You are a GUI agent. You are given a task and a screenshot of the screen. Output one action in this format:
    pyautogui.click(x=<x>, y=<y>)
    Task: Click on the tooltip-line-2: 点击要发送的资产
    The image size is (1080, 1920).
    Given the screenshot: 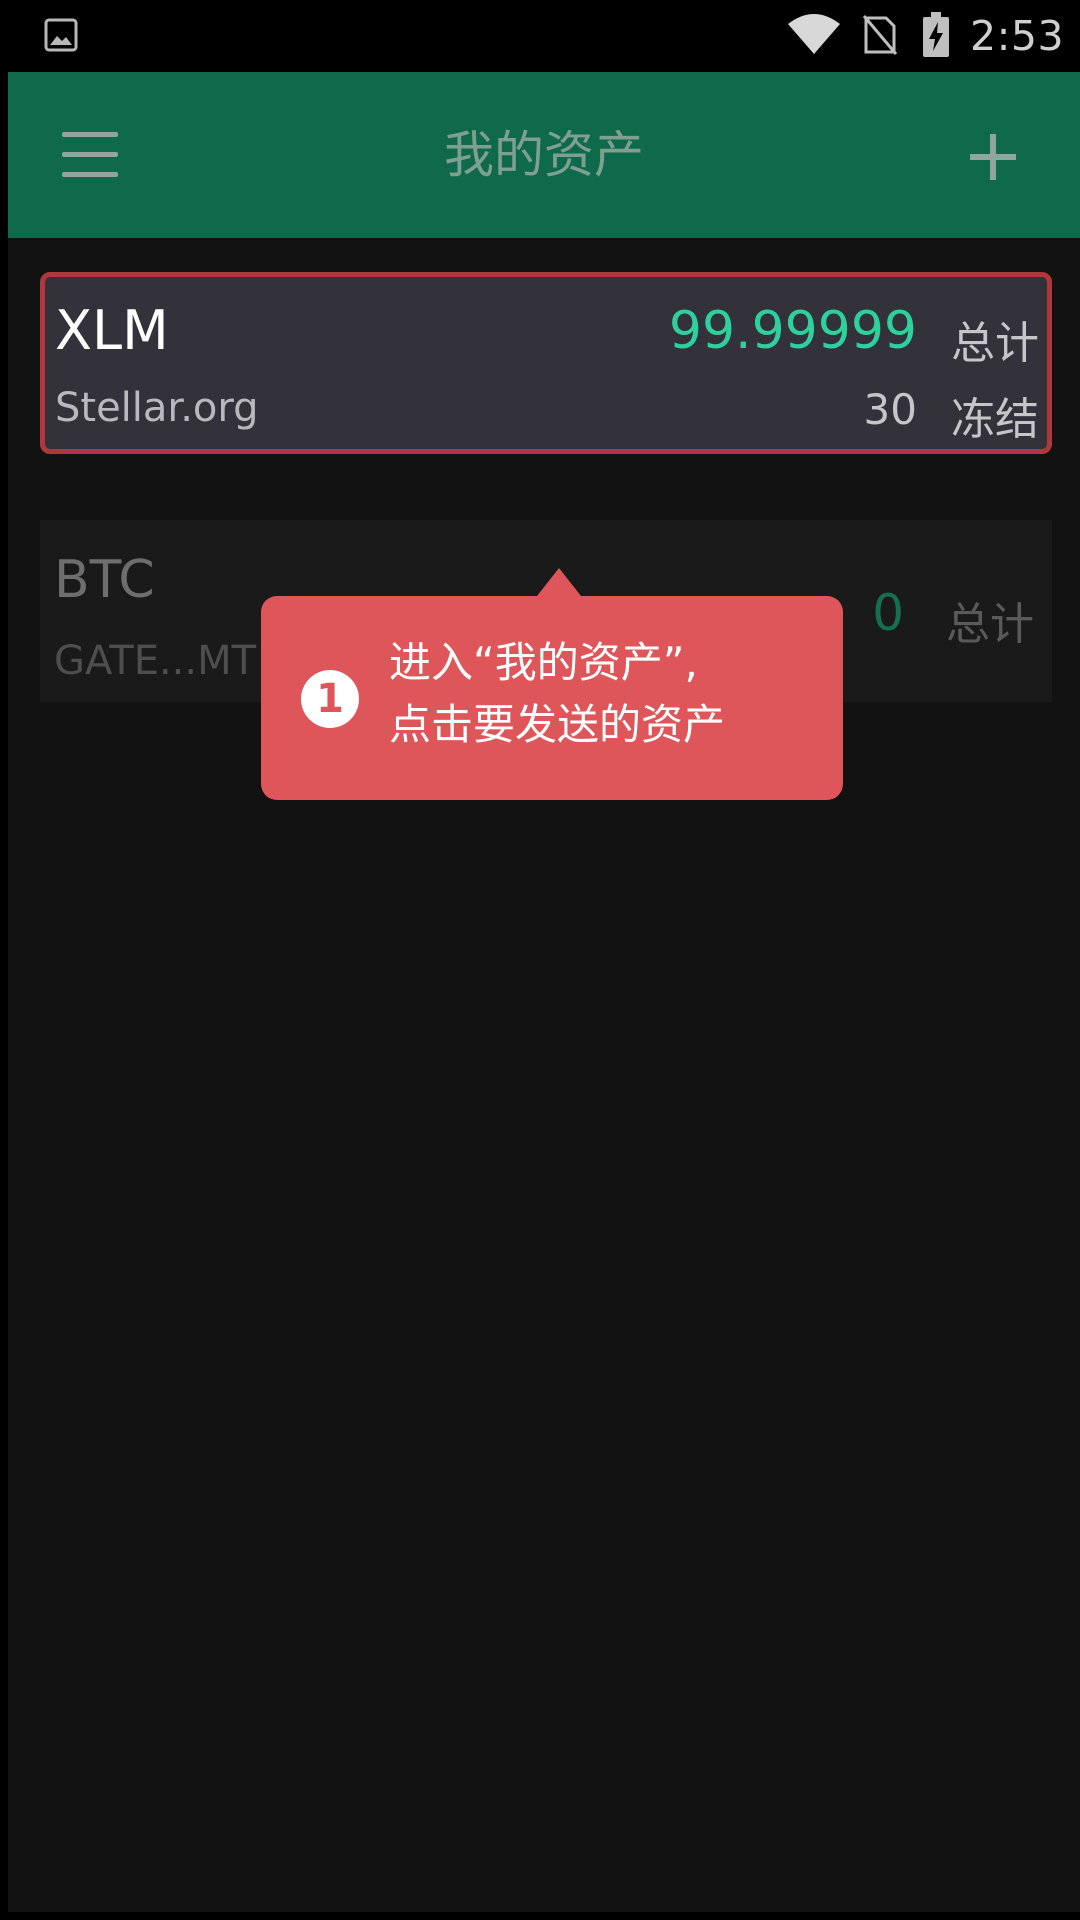 What is the action you would take?
    pyautogui.click(x=557, y=724)
    